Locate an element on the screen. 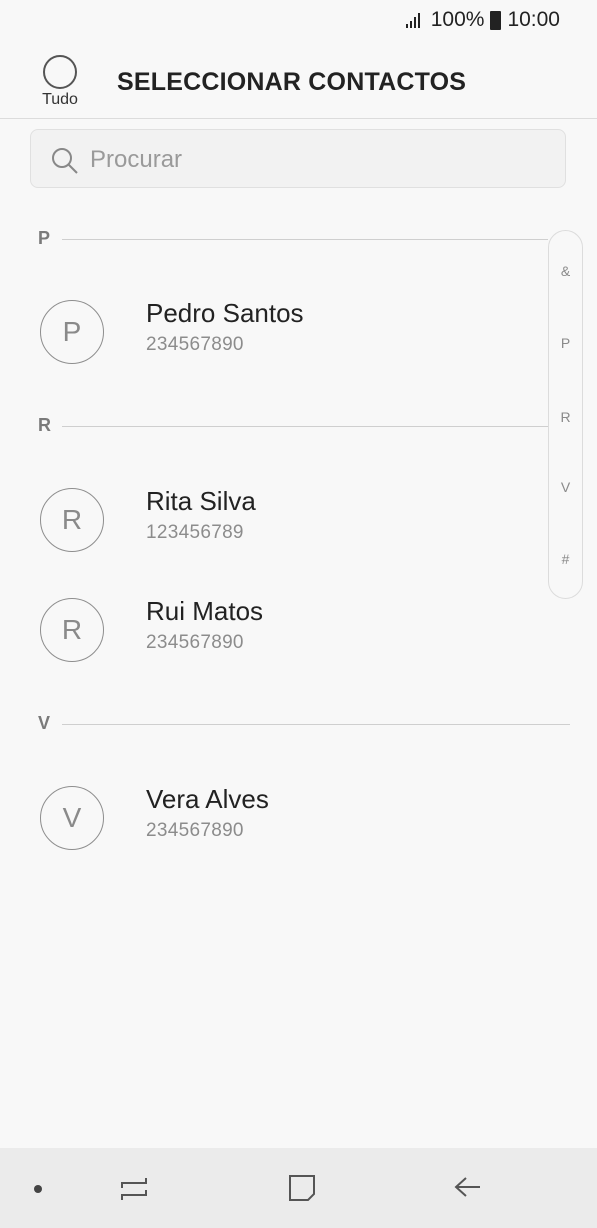 This screenshot has height=1228, width=597. avatar-initial: V is located at coordinates (72, 817).